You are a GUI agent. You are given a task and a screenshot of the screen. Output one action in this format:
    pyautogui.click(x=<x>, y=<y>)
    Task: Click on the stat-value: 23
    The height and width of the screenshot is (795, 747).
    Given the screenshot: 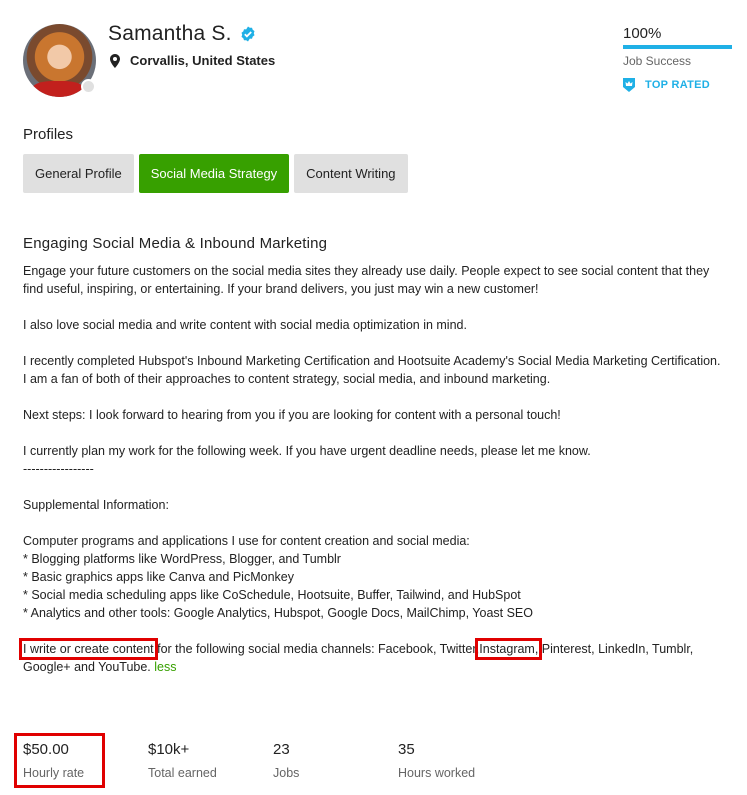 What is the action you would take?
    pyautogui.click(x=281, y=749)
    